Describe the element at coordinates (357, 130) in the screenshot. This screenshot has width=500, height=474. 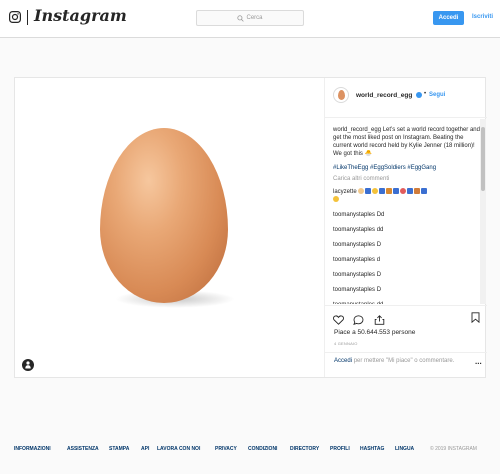
I see `caption-username: world_record_egg` at that location.